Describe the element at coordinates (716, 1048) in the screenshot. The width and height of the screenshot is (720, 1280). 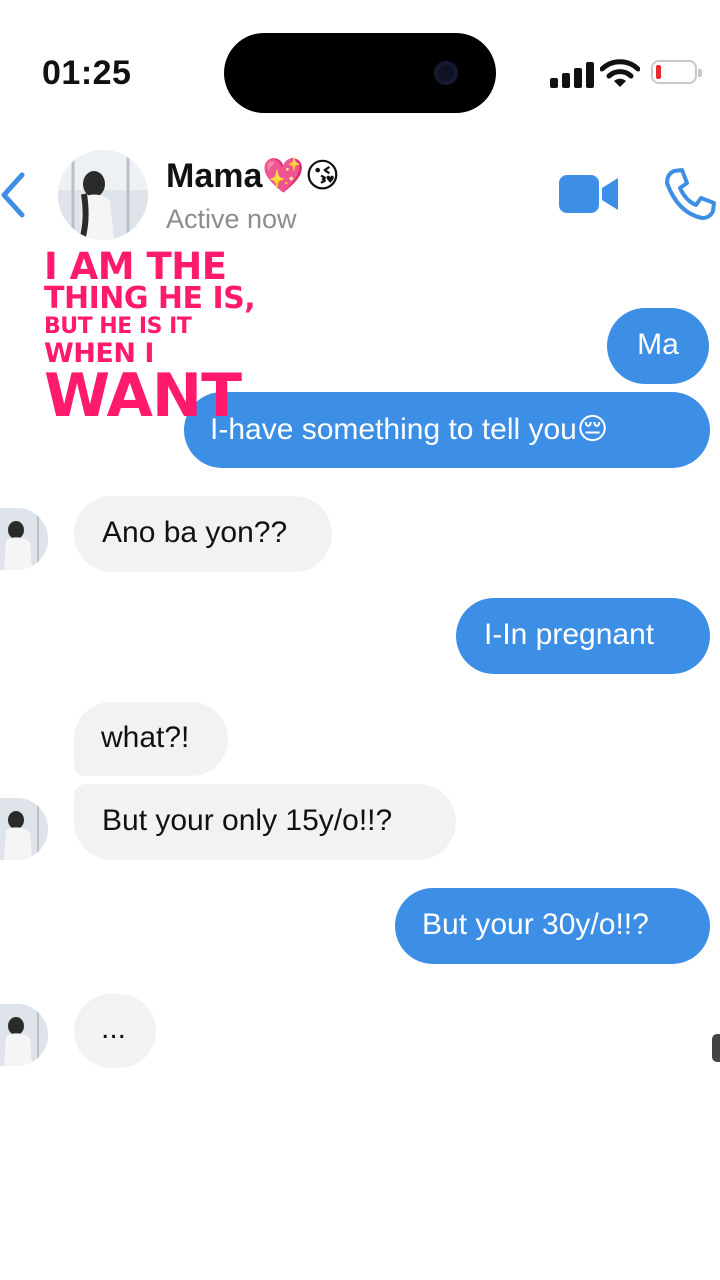
I see `seen-avatar-indicator` at that location.